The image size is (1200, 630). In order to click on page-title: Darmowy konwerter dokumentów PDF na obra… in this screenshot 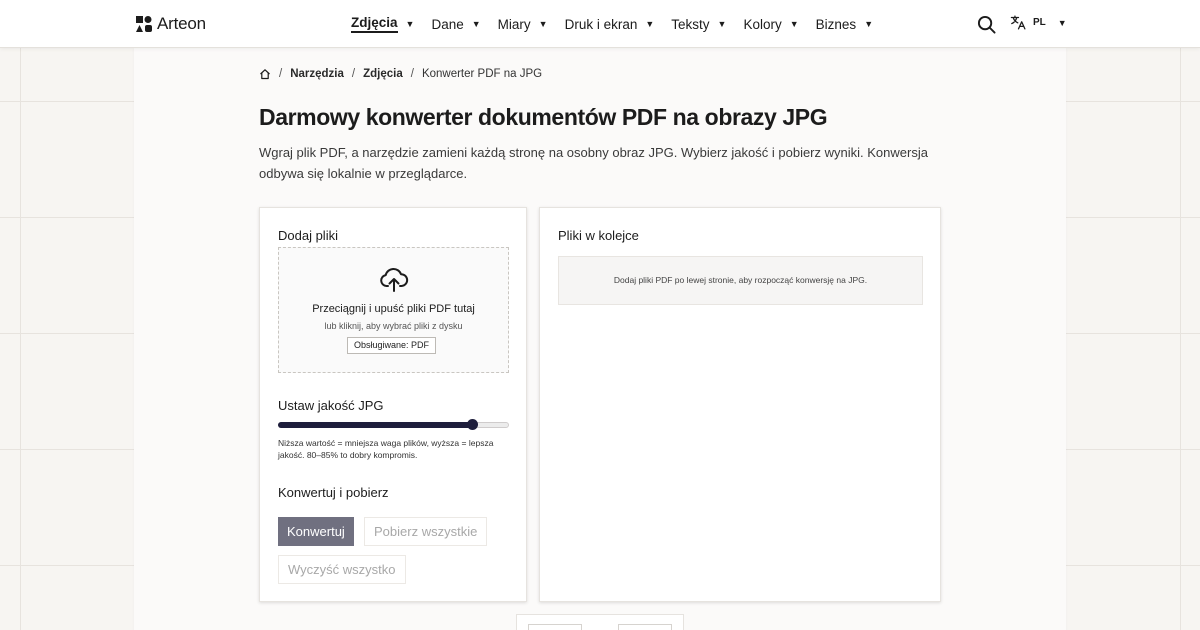, I will do `click(543, 117)`.